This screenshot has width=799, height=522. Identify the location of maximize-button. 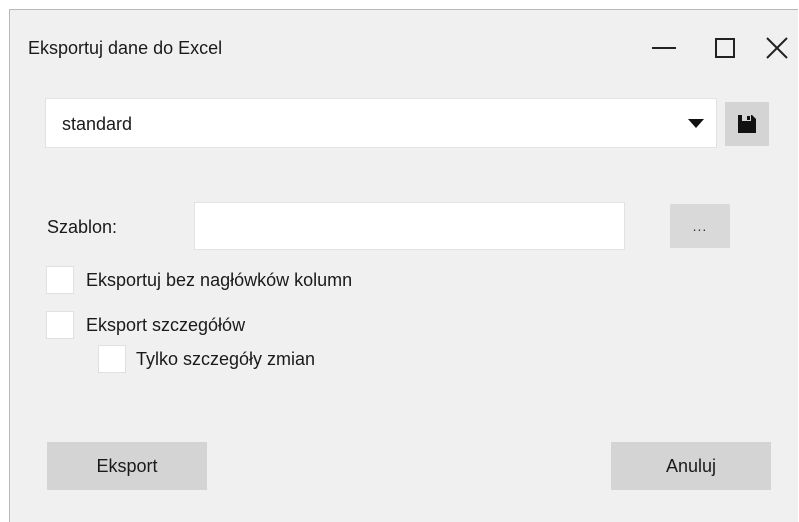
(725, 48).